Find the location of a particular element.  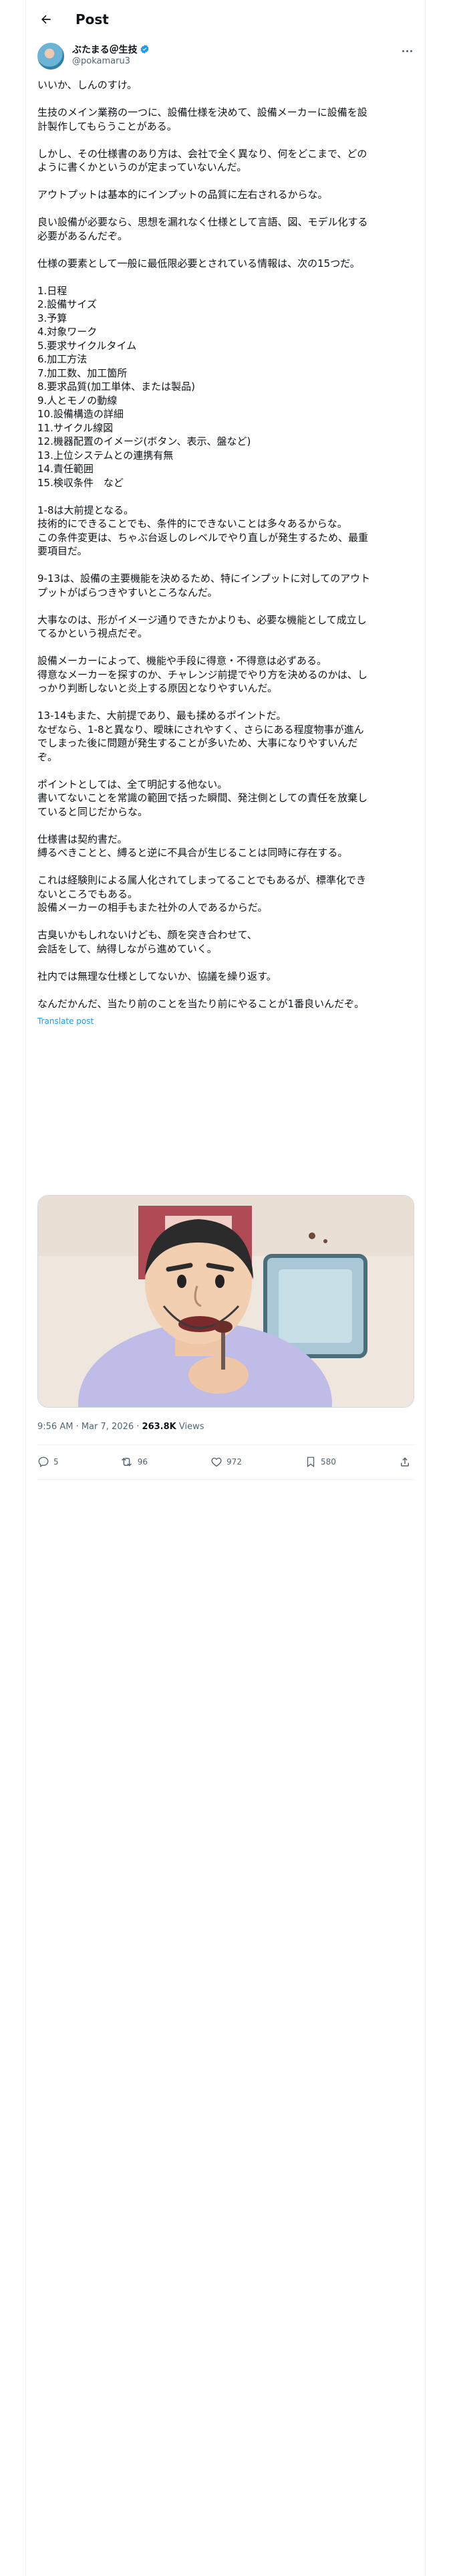

tweet-text-line: これは経験則による属人化されてしまってることでもあるが、標準化でき is located at coordinates (202, 880).